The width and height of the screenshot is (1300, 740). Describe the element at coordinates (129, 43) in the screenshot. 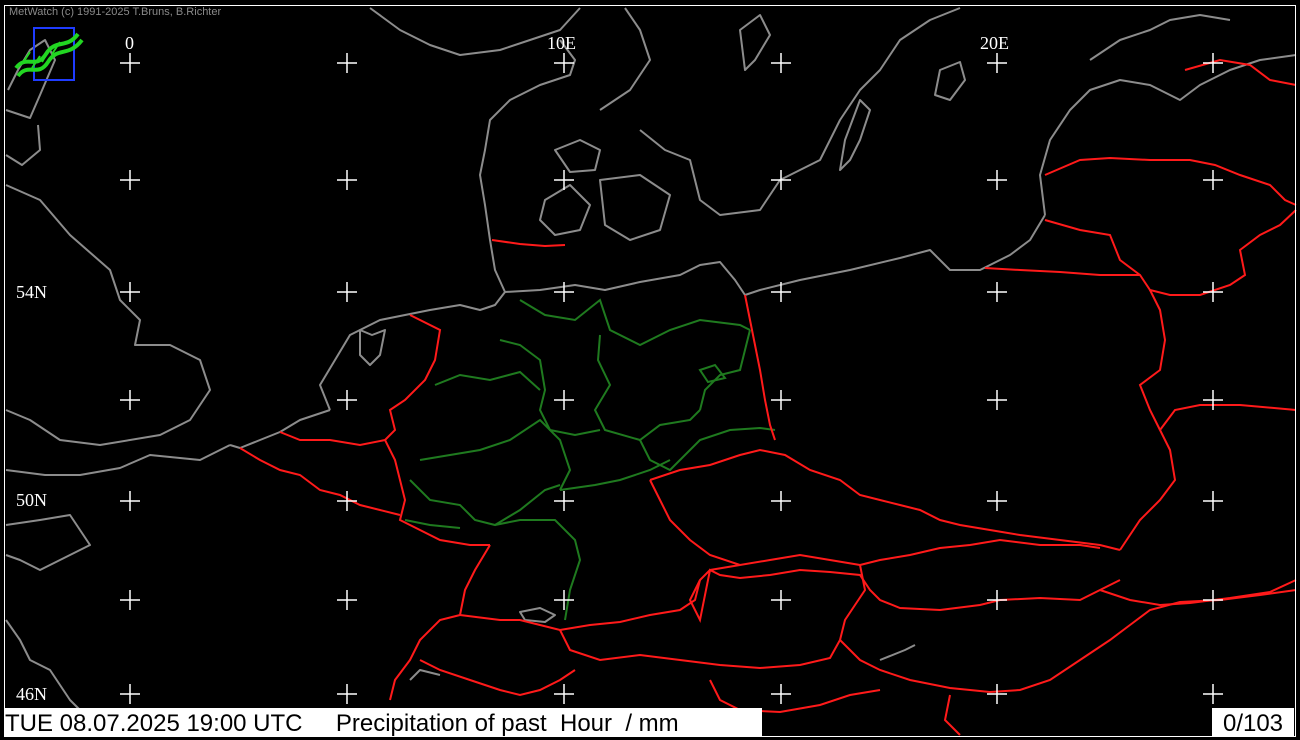

I see `longitude-label-0: 0` at that location.